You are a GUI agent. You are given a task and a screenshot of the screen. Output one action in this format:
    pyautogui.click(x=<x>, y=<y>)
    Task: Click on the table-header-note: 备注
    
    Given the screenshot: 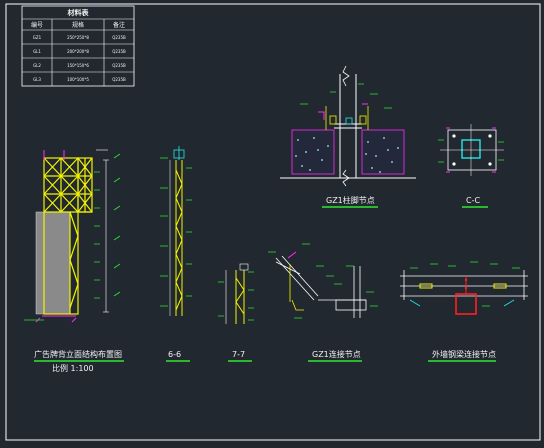 What is the action you would take?
    pyautogui.click(x=119, y=25)
    